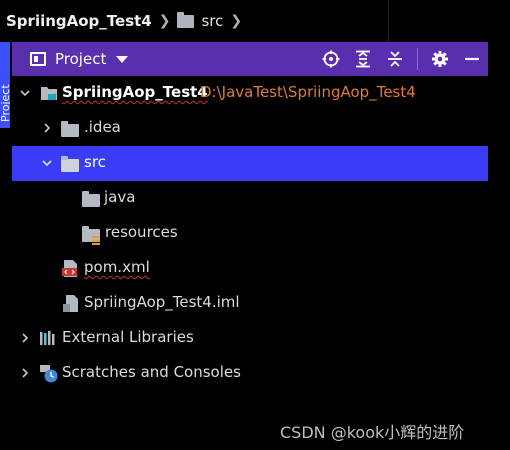 The width and height of the screenshot is (510, 450). Describe the element at coordinates (212, 21) in the screenshot. I see `breadcrumb-src-label: src` at that location.